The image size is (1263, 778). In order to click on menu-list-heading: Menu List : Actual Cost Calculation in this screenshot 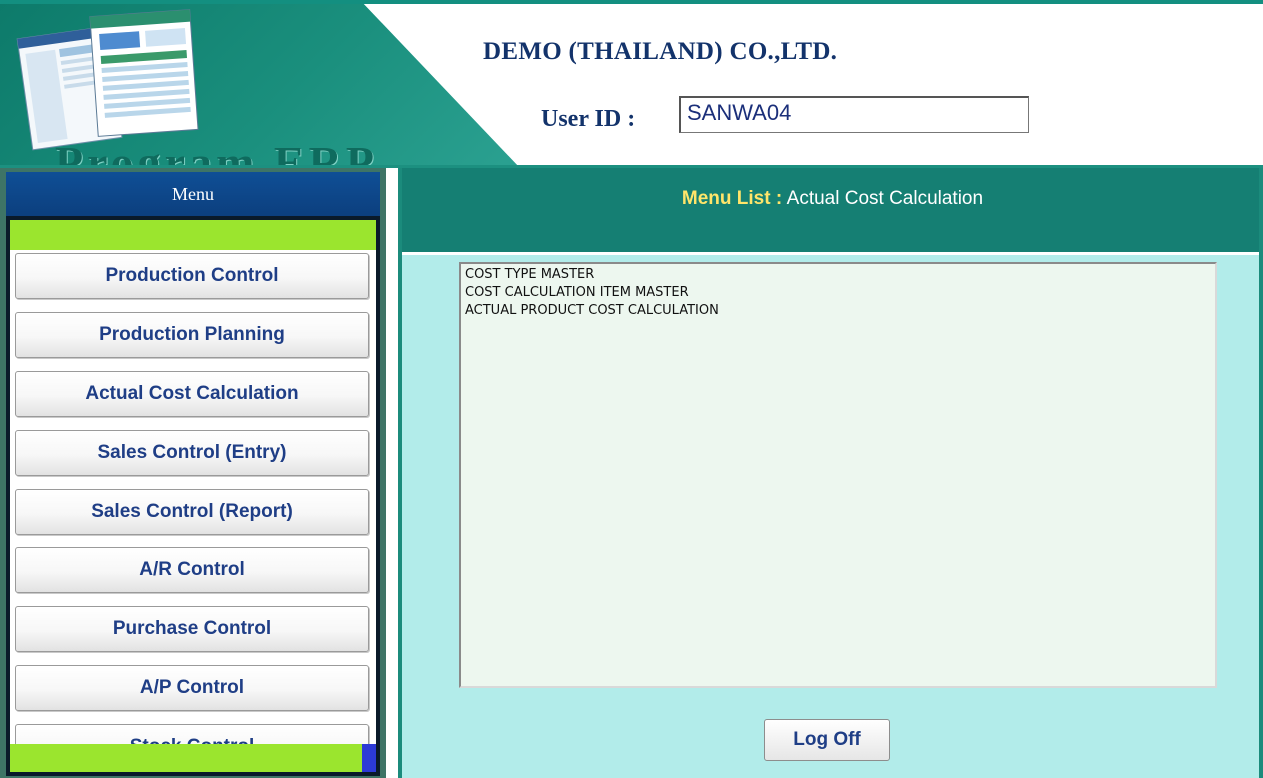, I will do `click(832, 199)`.